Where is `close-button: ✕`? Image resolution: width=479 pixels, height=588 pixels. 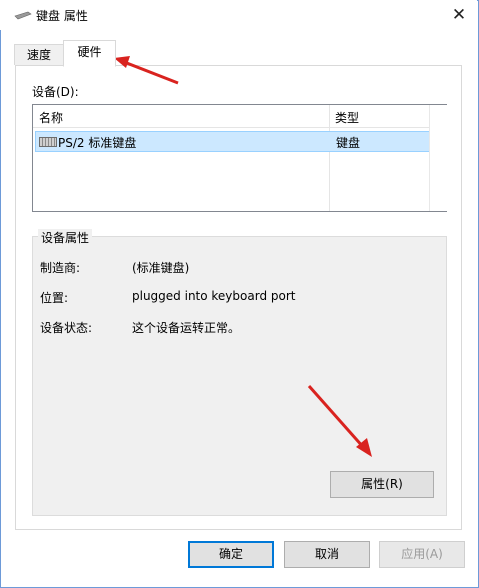 close-button: ✕ is located at coordinates (459, 15).